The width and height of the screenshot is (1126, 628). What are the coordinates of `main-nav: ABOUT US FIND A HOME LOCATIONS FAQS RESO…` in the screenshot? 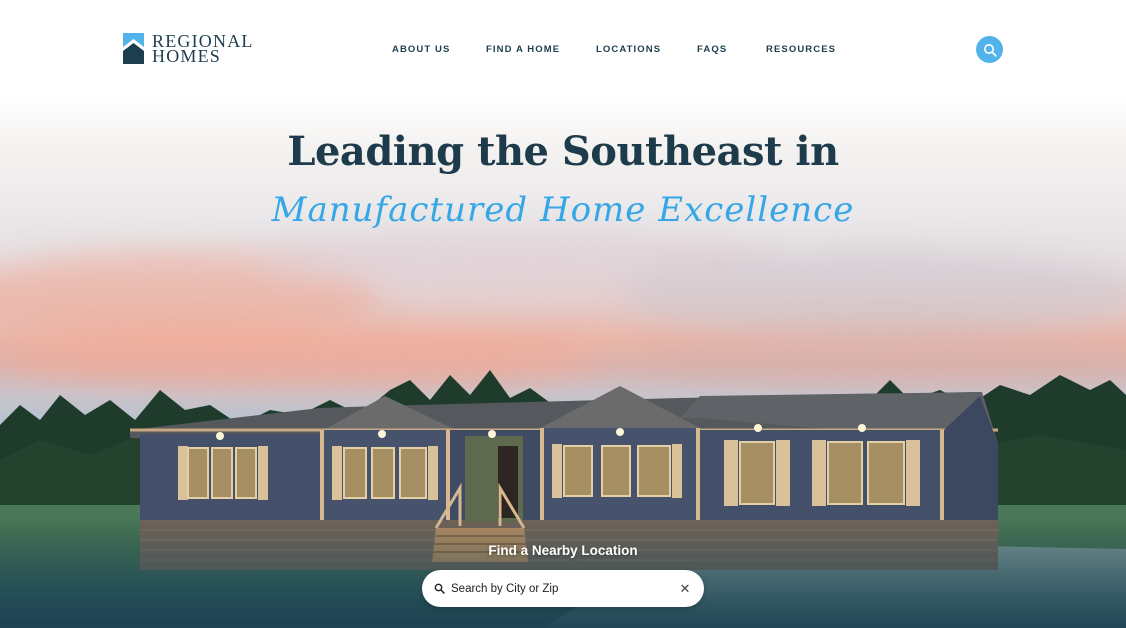 It's located at (563, 51).